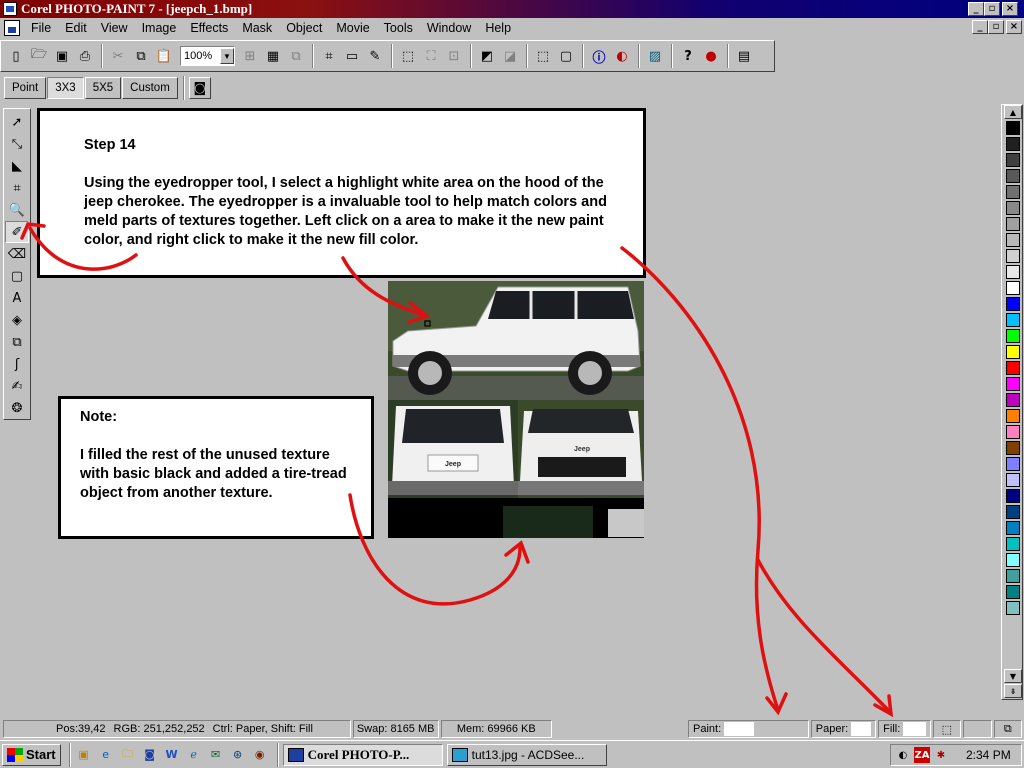  What do you see at coordinates (17, 298) in the screenshot?
I see `text-tool-icon: A` at bounding box center [17, 298].